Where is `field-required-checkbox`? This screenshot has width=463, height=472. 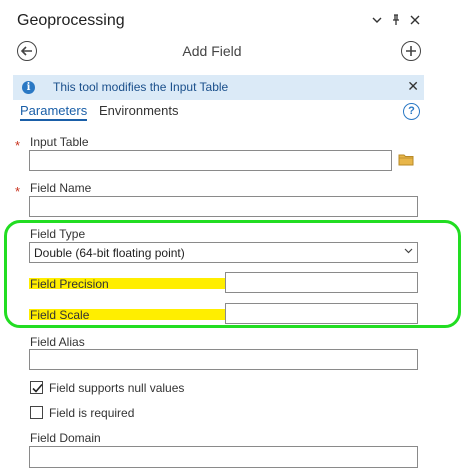 field-required-checkbox is located at coordinates (36, 412).